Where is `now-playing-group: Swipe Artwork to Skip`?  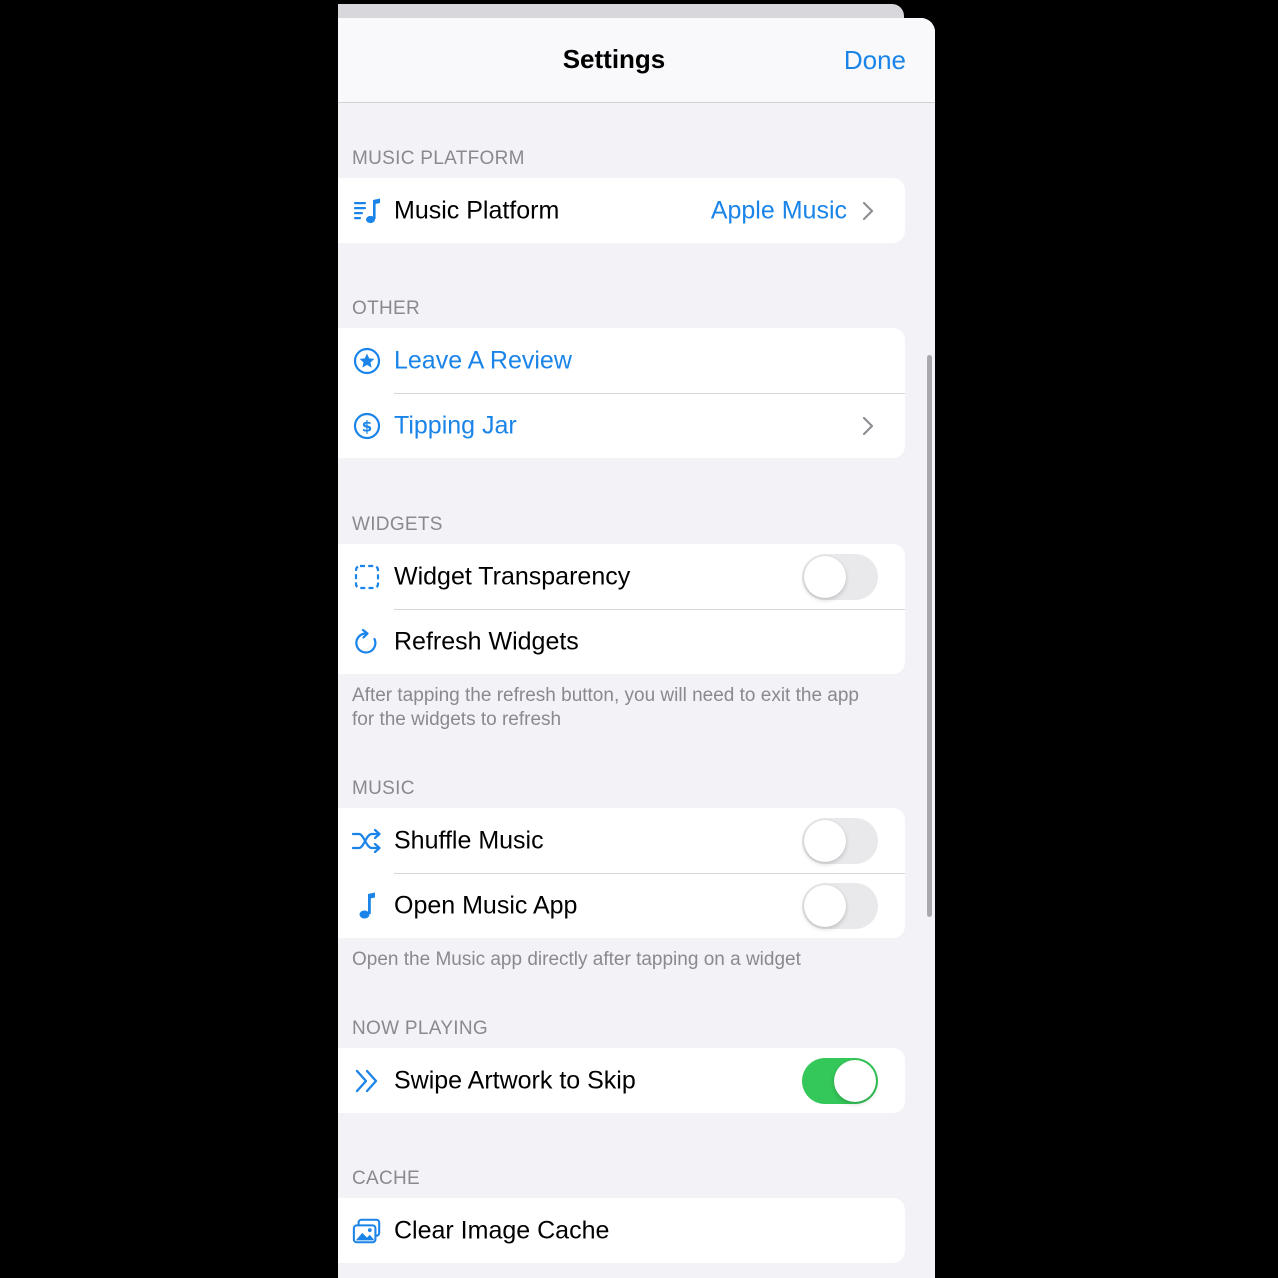
now-playing-group: Swipe Artwork to Skip is located at coordinates (621, 1080).